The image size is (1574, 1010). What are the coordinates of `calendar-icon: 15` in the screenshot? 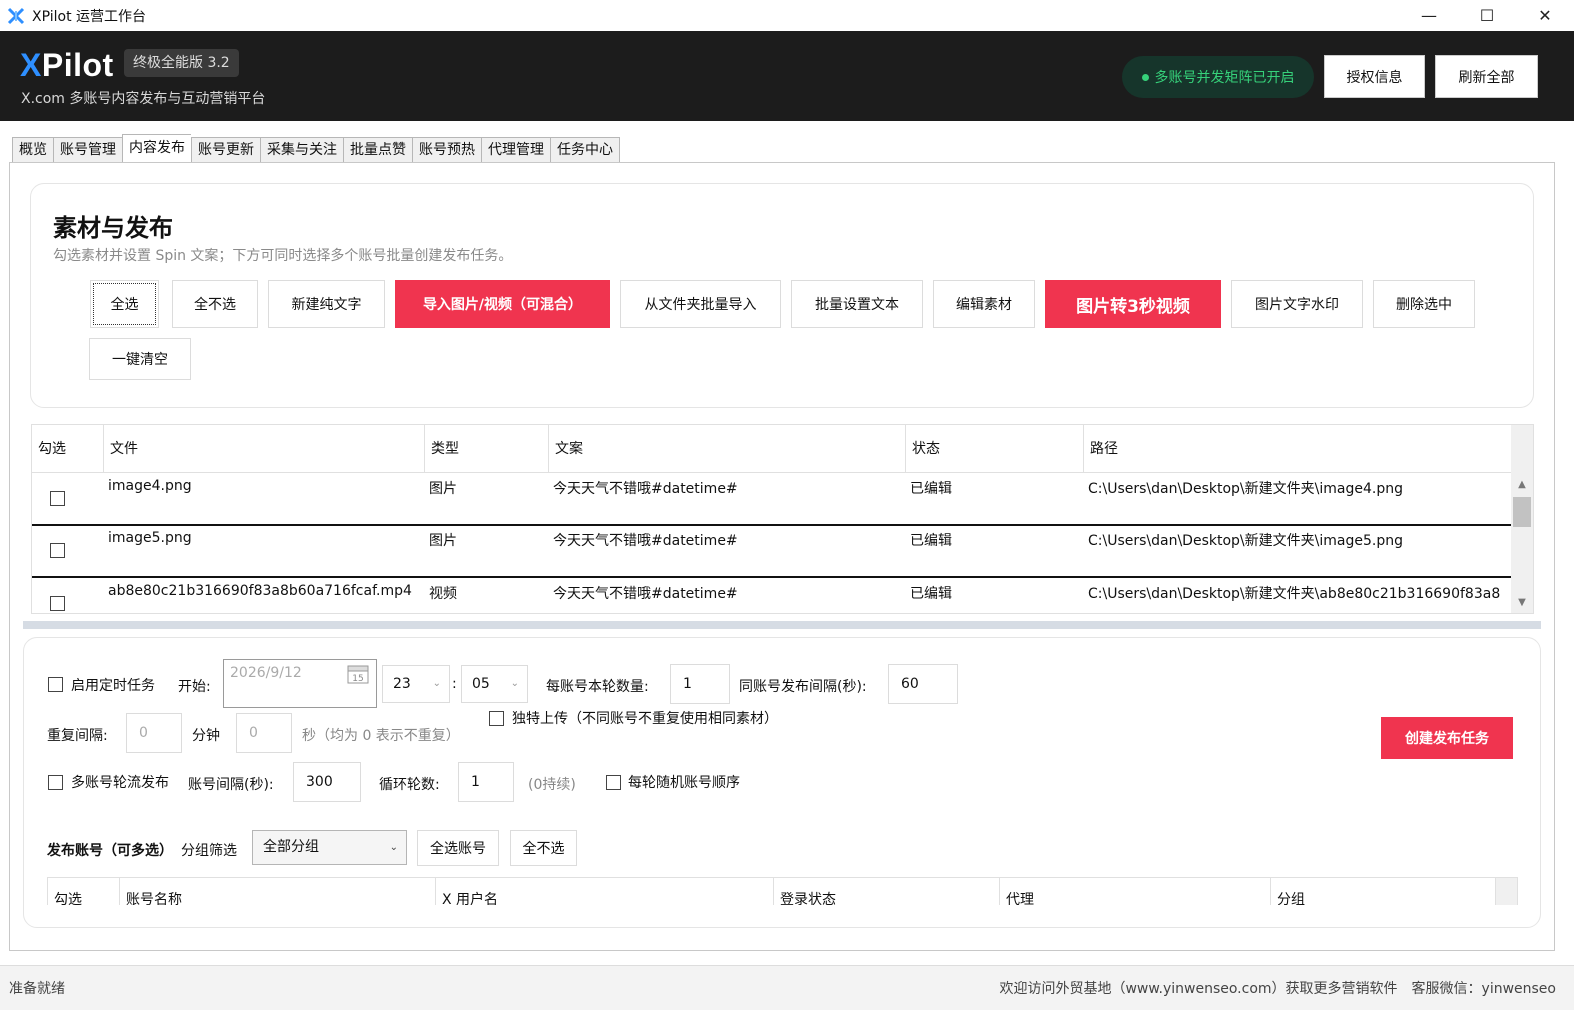 It's located at (358, 674).